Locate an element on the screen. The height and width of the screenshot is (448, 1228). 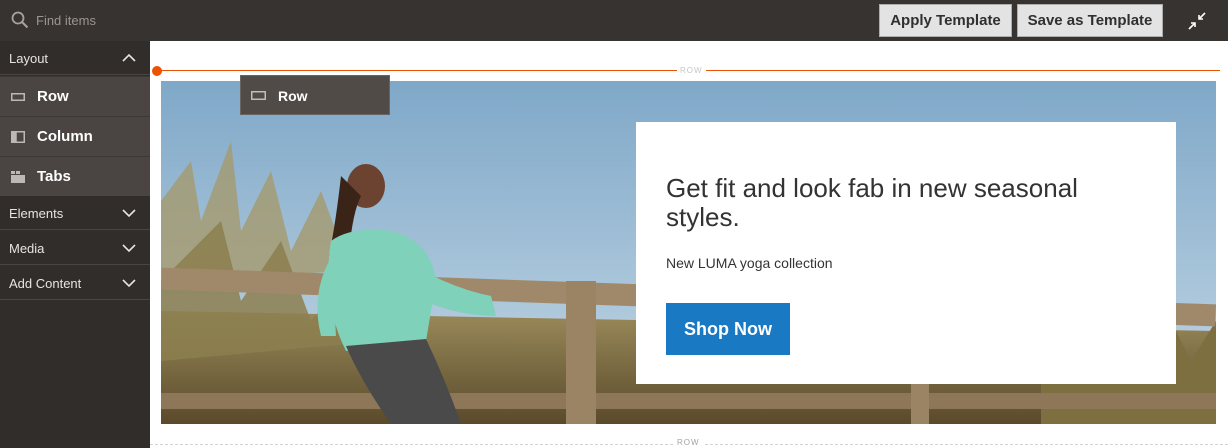
sidebar-item-tabs: Tabs is located at coordinates (75, 176).